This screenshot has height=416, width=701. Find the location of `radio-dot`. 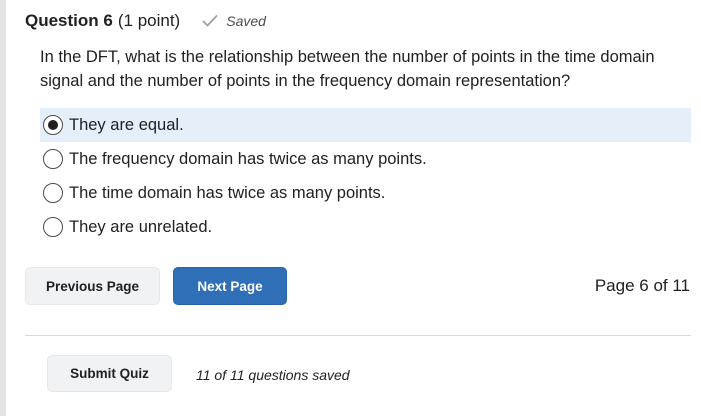

radio-dot is located at coordinates (53, 125).